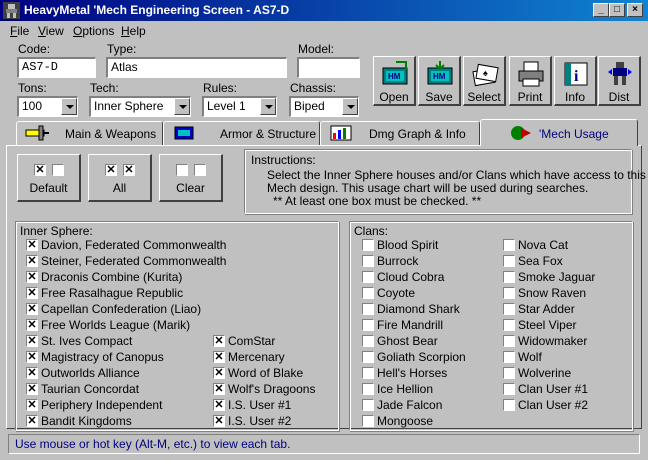 This screenshot has width=648, height=460. Describe the element at coordinates (268, 134) in the screenshot. I see `tab-armor-structure-label: Armor & Structure` at that location.